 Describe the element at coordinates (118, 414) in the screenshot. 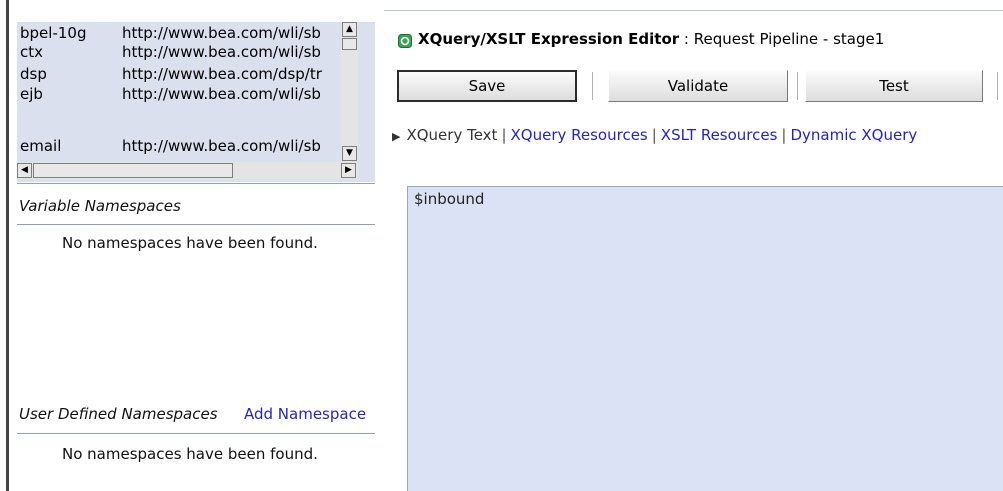

I see `user-namespaces-heading: User Defined Namespaces` at that location.